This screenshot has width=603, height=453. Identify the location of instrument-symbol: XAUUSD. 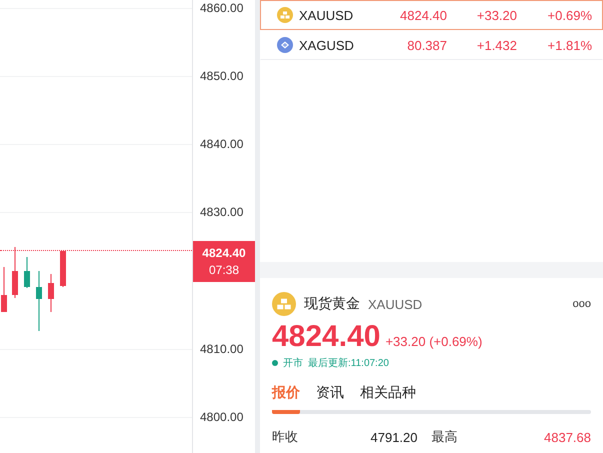
(395, 304).